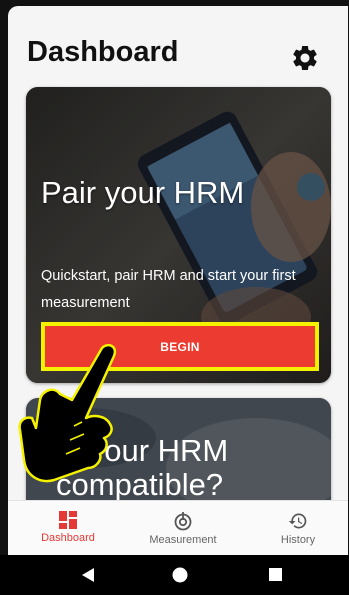 The width and height of the screenshot is (349, 595). What do you see at coordinates (88, 575) in the screenshot?
I see `back-icon` at bounding box center [88, 575].